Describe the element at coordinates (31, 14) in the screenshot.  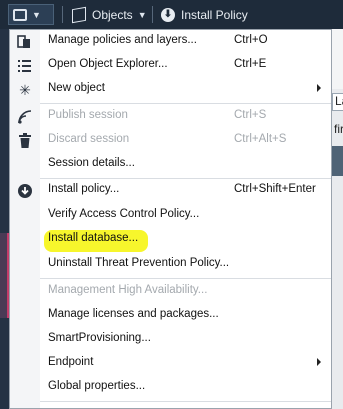
I see `app-menu-button: ▼` at that location.